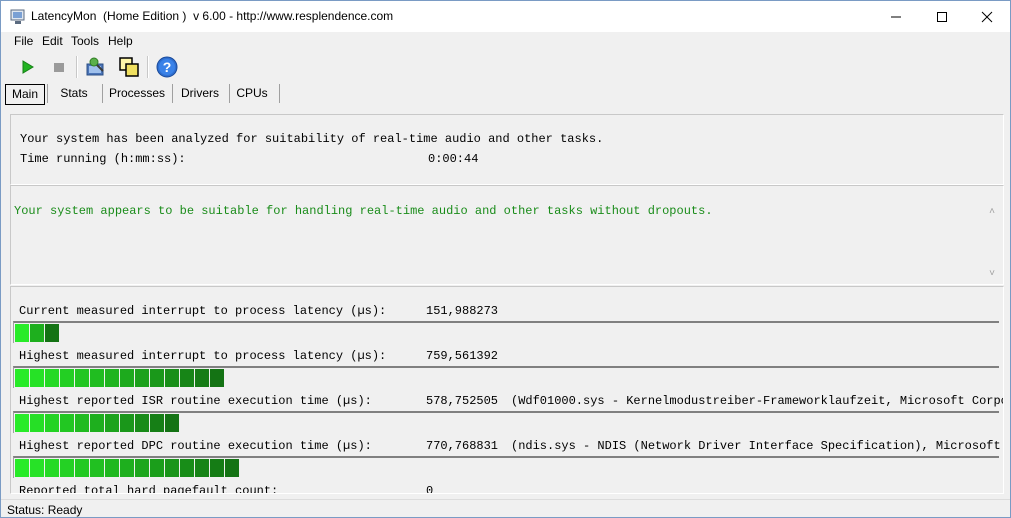 This screenshot has height=518, width=1011. I want to click on windows-button, so click(129, 67).